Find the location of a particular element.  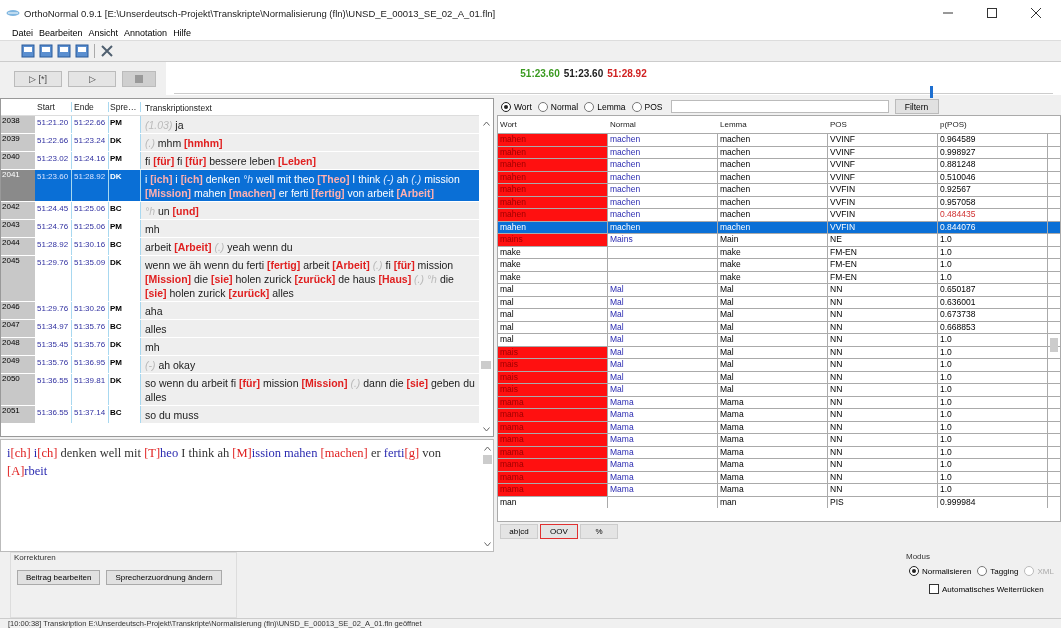

filter-field is located at coordinates (779, 107).